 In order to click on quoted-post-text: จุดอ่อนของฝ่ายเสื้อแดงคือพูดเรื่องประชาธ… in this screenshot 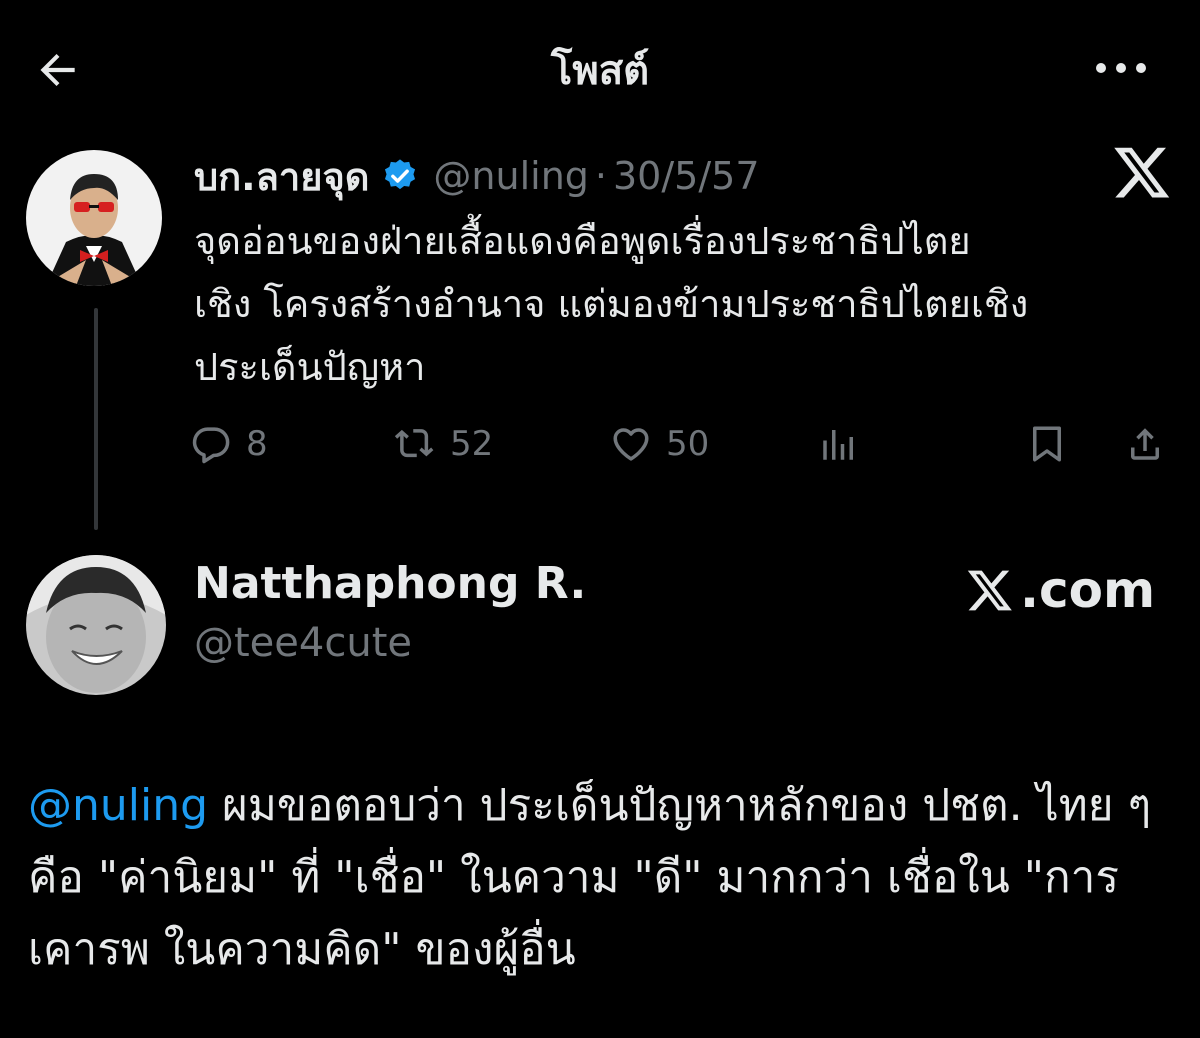, I will do `click(611, 304)`.